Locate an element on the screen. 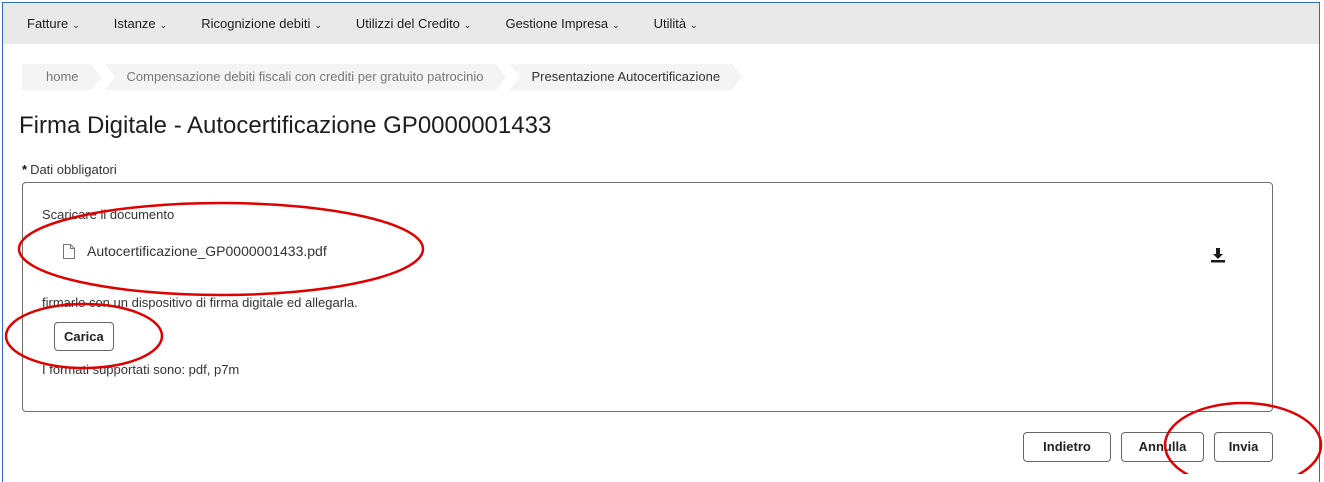 This screenshot has width=1324, height=482. document-download-link: Autocertificazione_GP0000001433.pdf is located at coordinates (195, 251).